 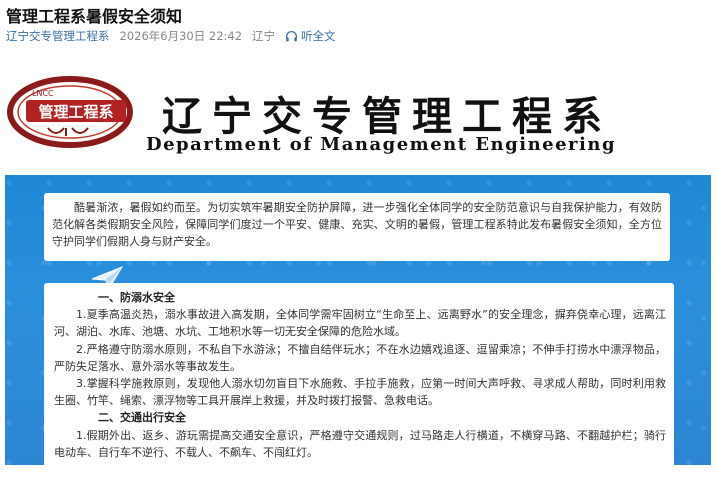 I want to click on section-heading: 二、交通出行安全, so click(x=142, y=418).